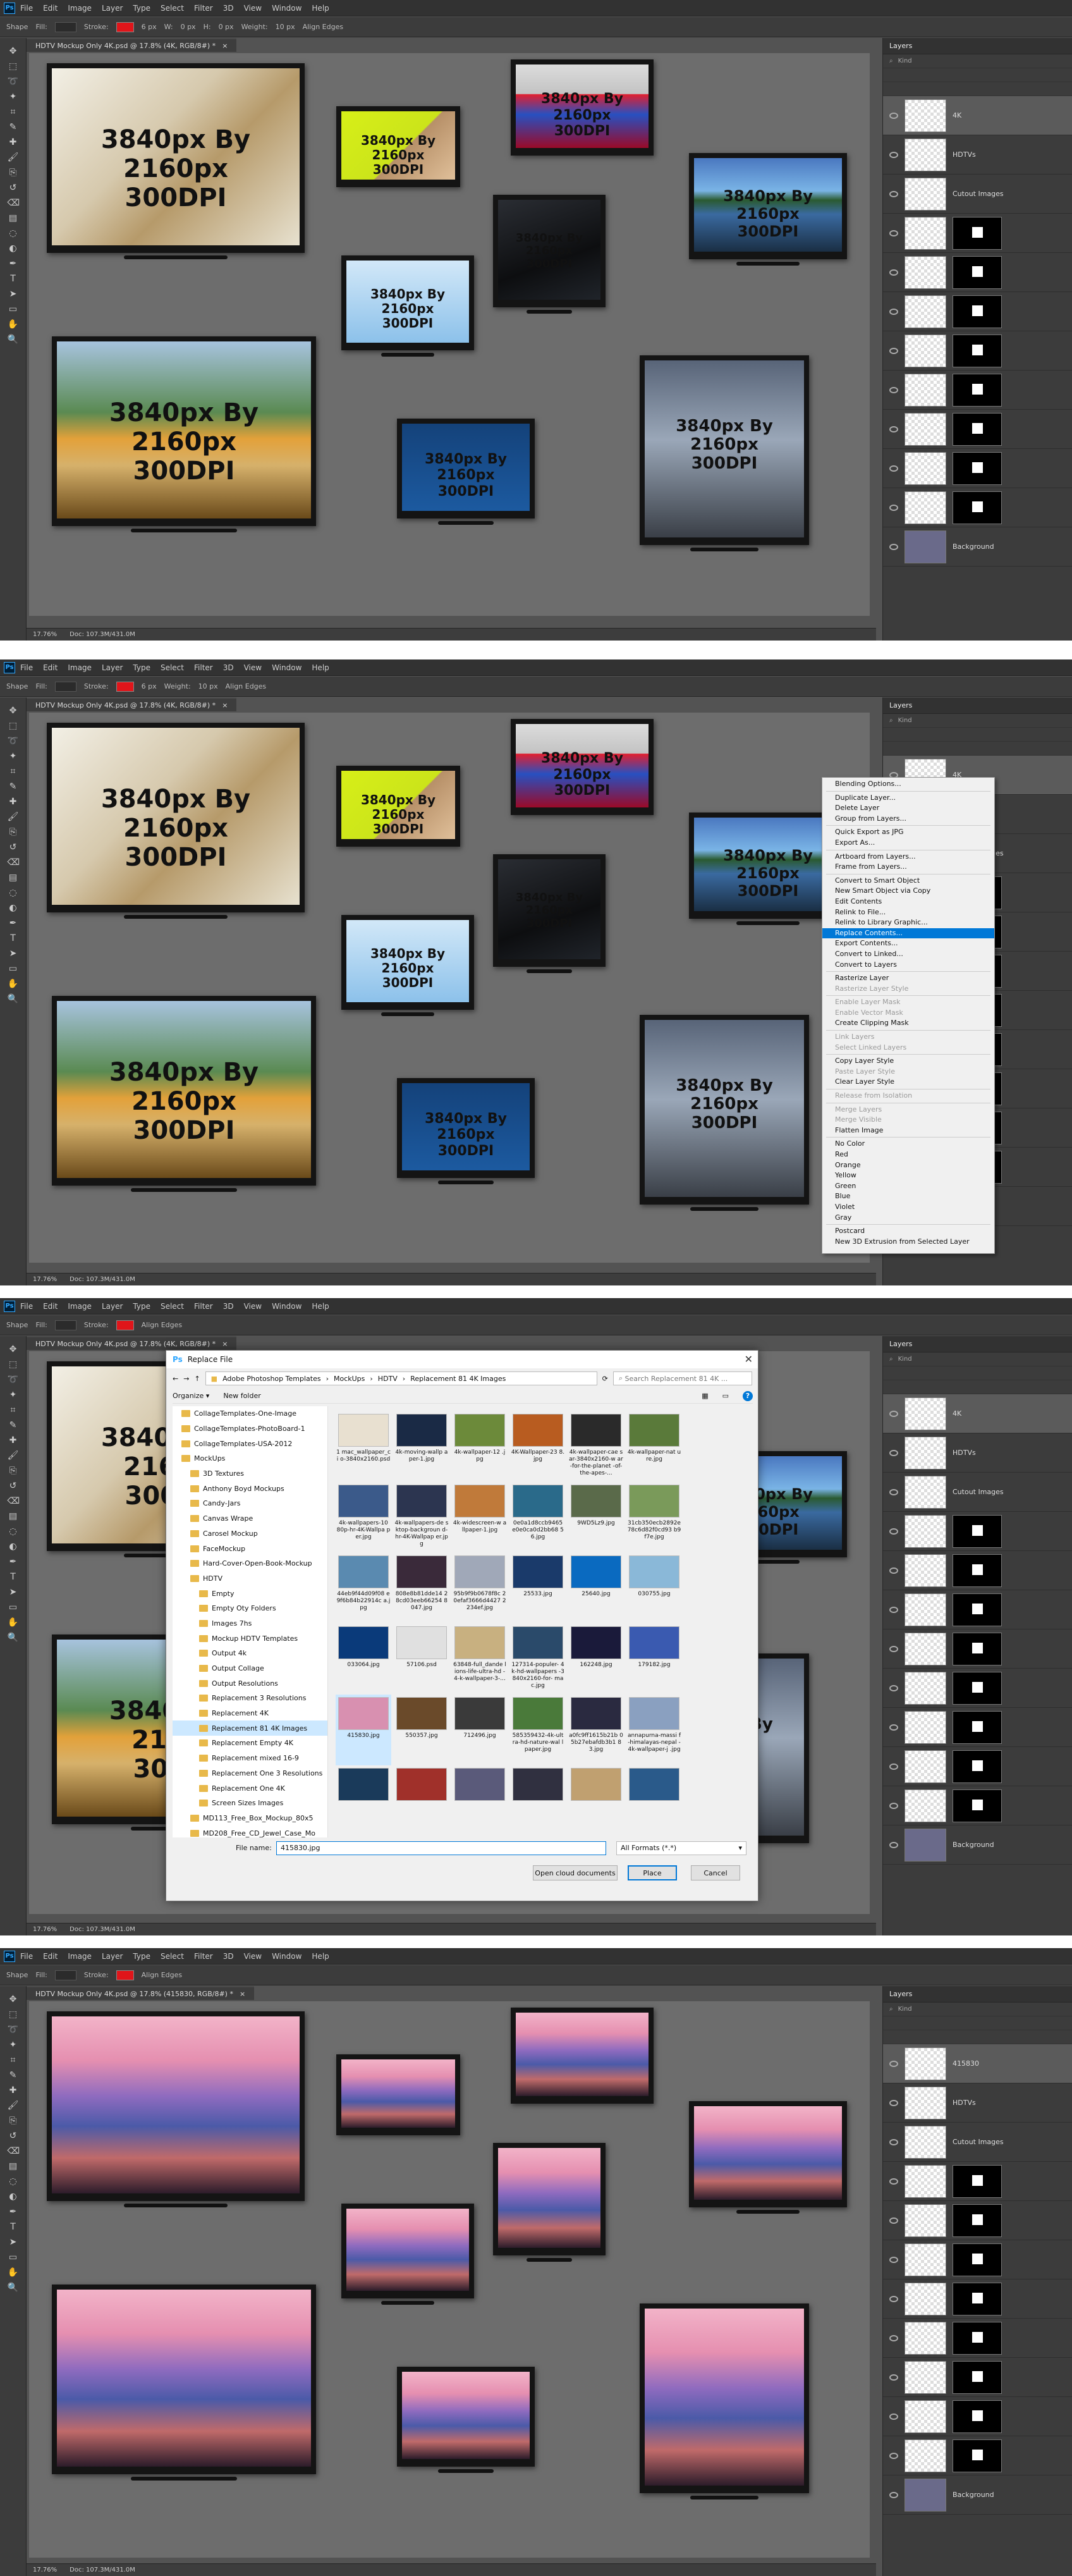 Image resolution: width=1072 pixels, height=2576 pixels. Describe the element at coordinates (705, 1396) in the screenshot. I see `view-options-icon: ▦` at that location.